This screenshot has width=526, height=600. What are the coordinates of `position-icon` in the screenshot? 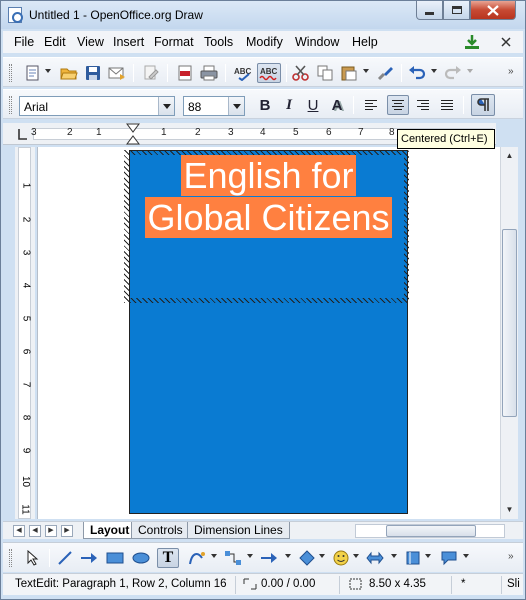 It's located at (250, 584).